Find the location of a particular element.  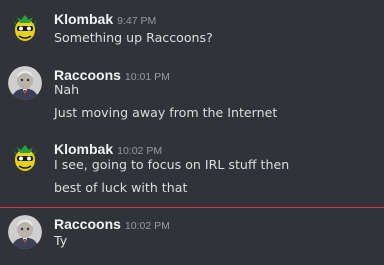

message-text: Ty is located at coordinates (61, 240).